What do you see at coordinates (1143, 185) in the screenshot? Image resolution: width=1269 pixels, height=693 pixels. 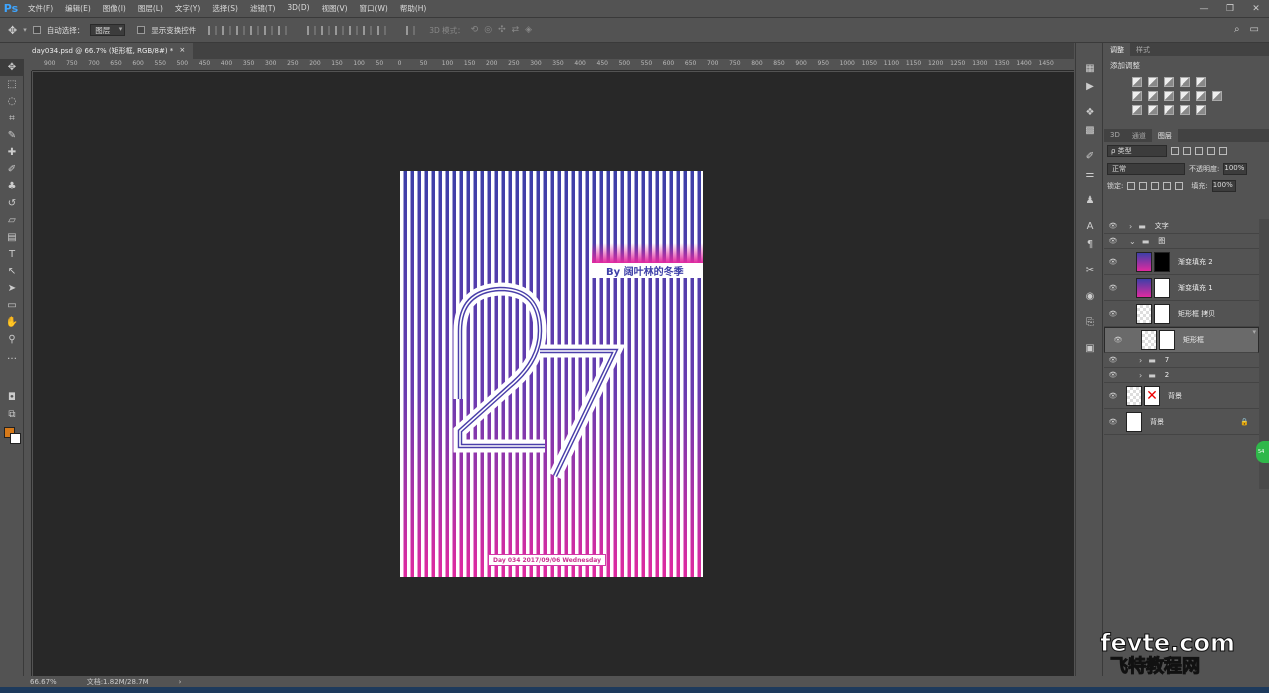 I see `lock-pixels-icon` at bounding box center [1143, 185].